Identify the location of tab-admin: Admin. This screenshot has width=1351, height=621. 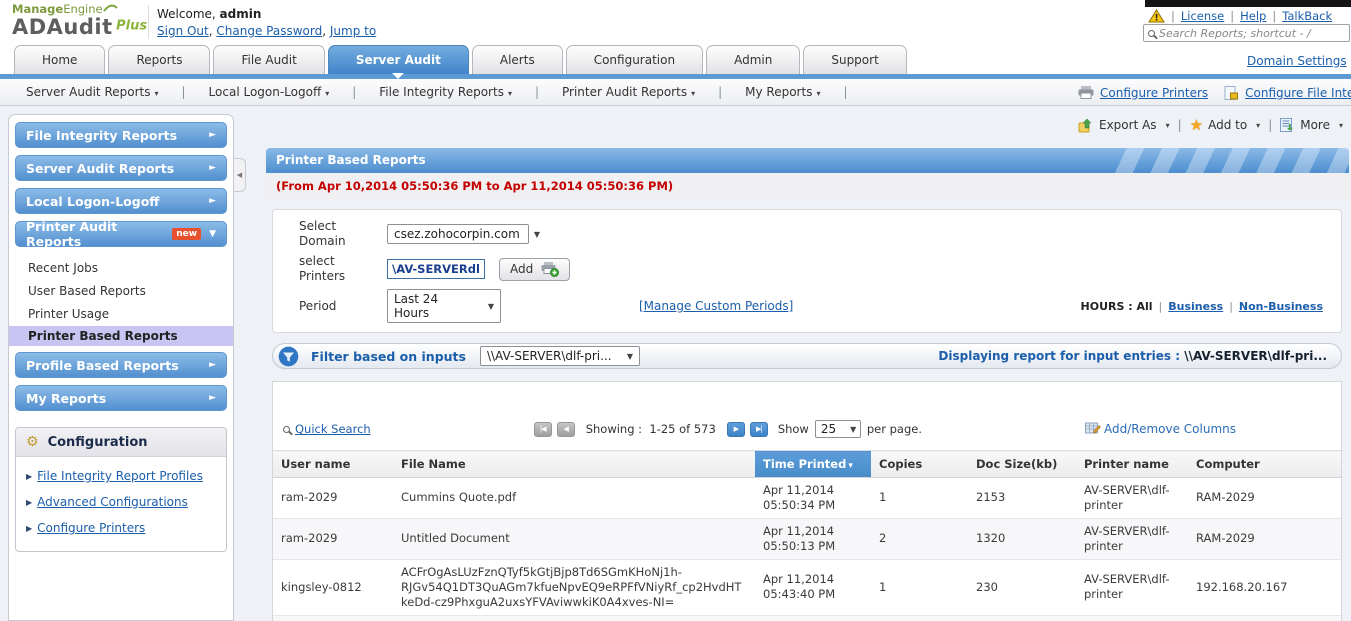
(753, 59).